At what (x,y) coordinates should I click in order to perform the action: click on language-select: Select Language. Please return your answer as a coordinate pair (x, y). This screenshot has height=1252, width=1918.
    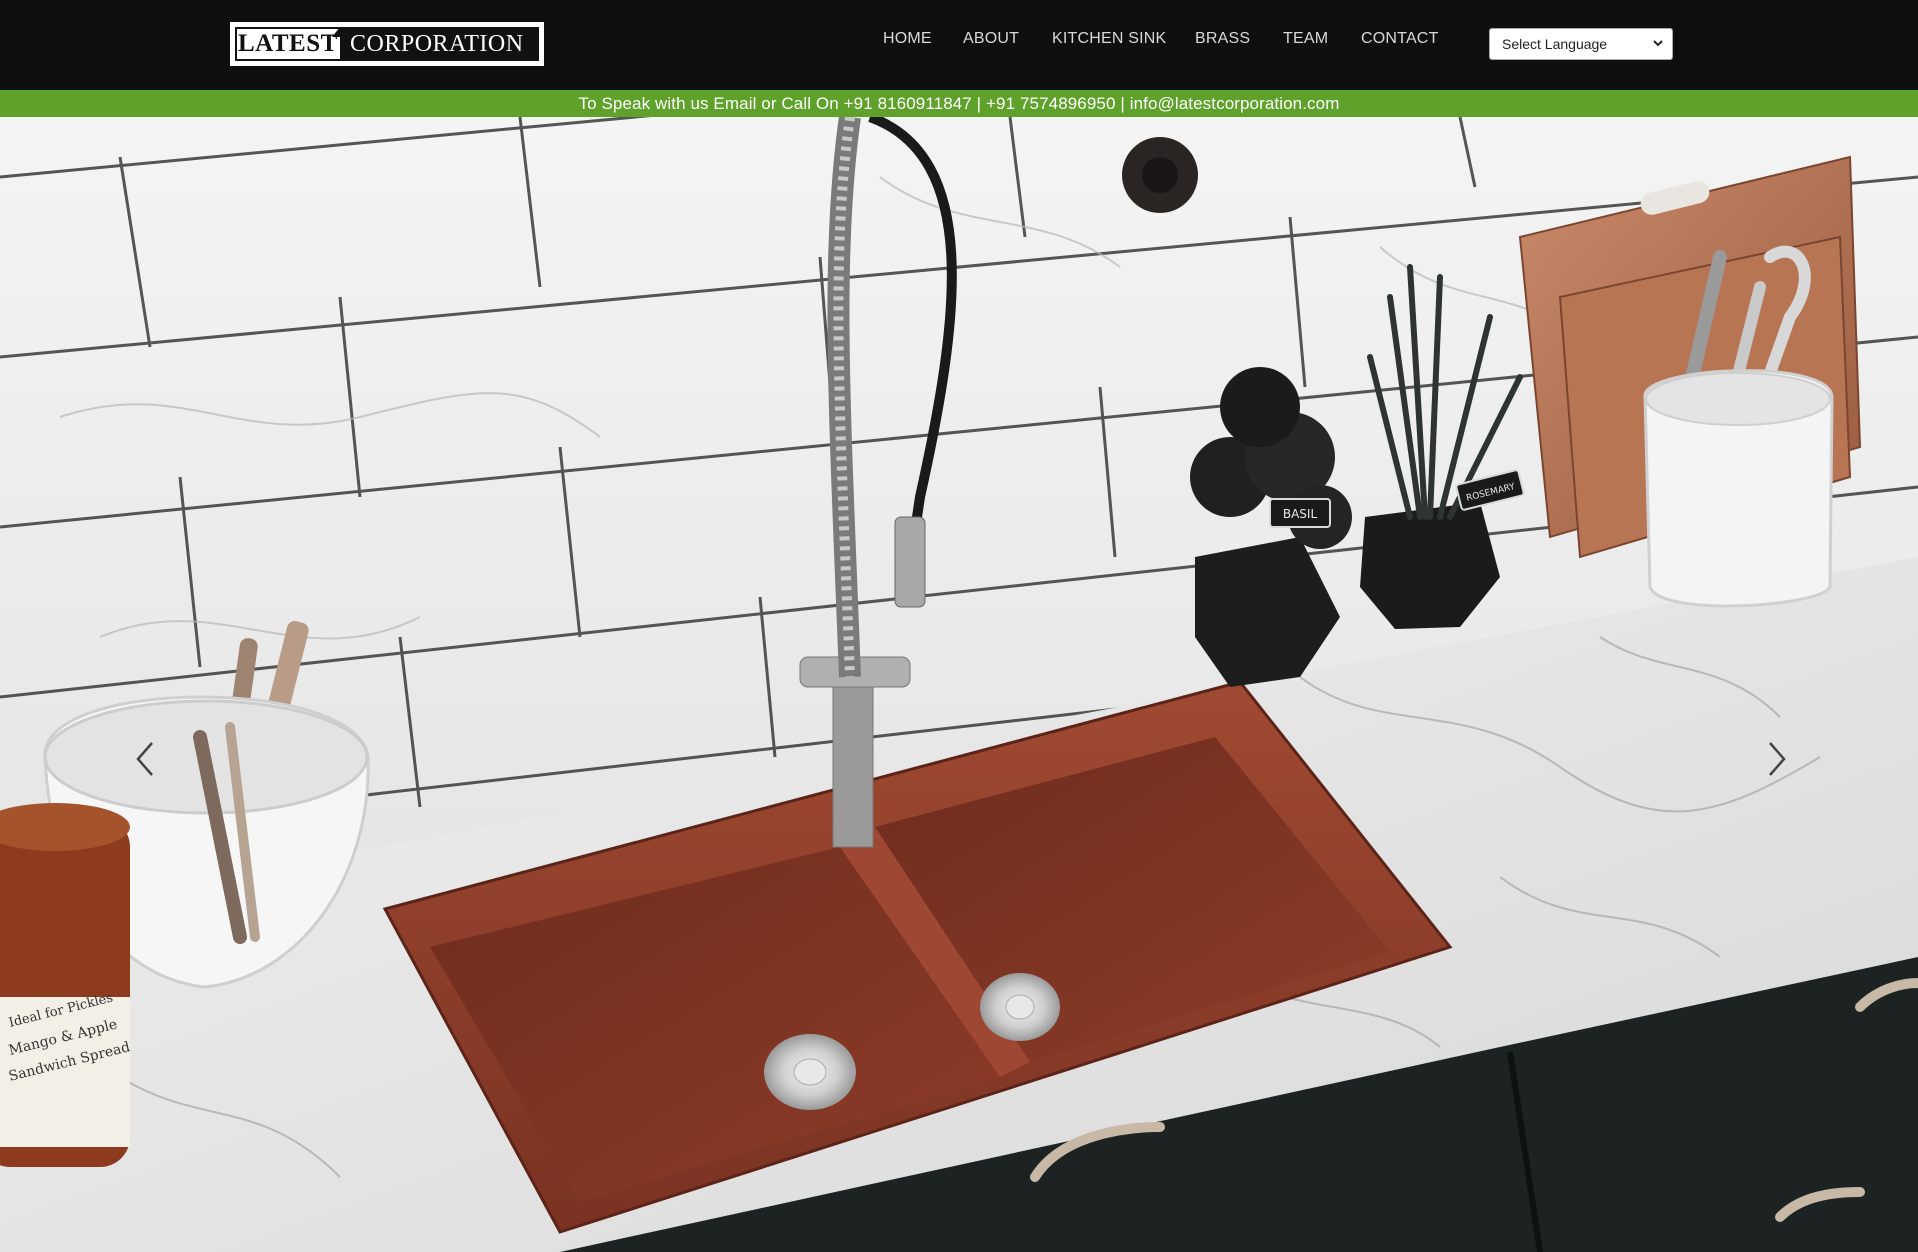
    Looking at the image, I should click on (1581, 44).